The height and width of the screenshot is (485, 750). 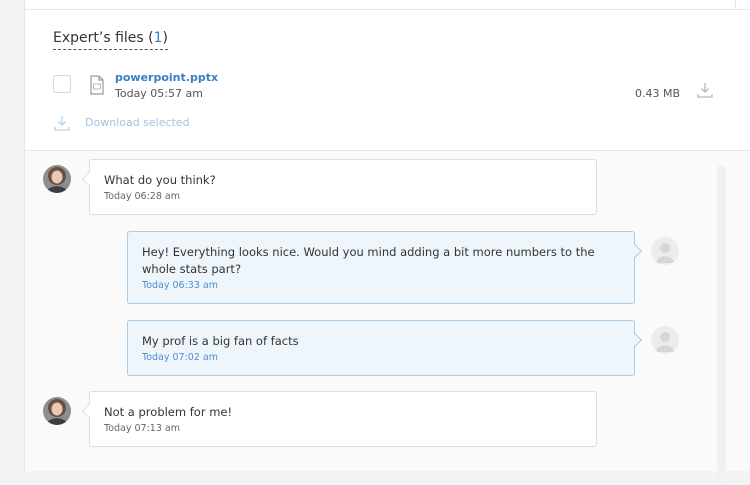 What do you see at coordinates (387, 5) in the screenshot?
I see `top-bar` at bounding box center [387, 5].